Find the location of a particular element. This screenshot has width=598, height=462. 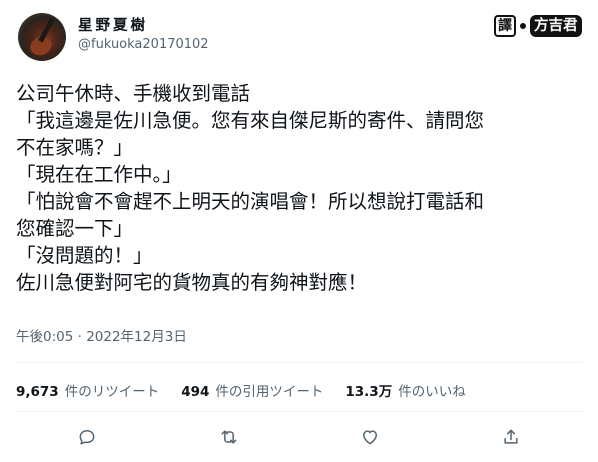

author-display-name: 星野夏樹 is located at coordinates (113, 24).